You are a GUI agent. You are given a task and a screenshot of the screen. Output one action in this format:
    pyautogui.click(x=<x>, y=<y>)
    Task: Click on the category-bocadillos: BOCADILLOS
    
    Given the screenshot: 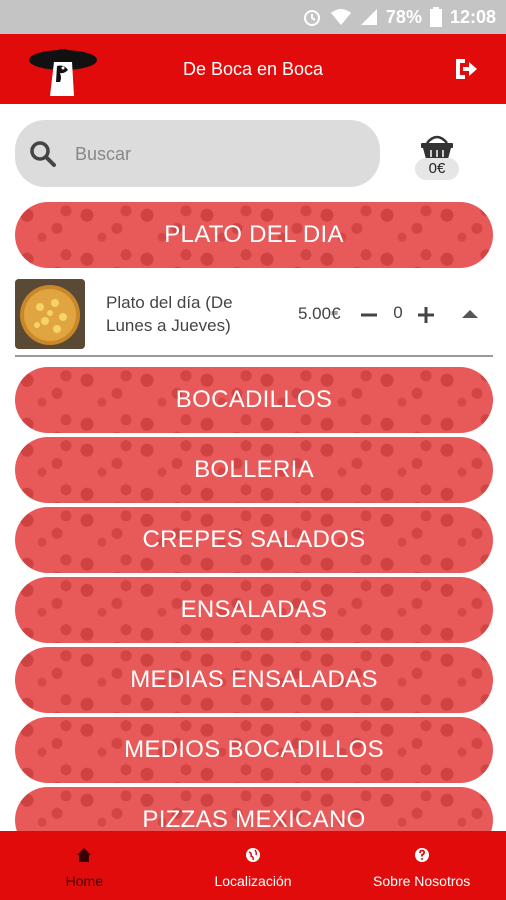 What is the action you would take?
    pyautogui.click(x=254, y=400)
    